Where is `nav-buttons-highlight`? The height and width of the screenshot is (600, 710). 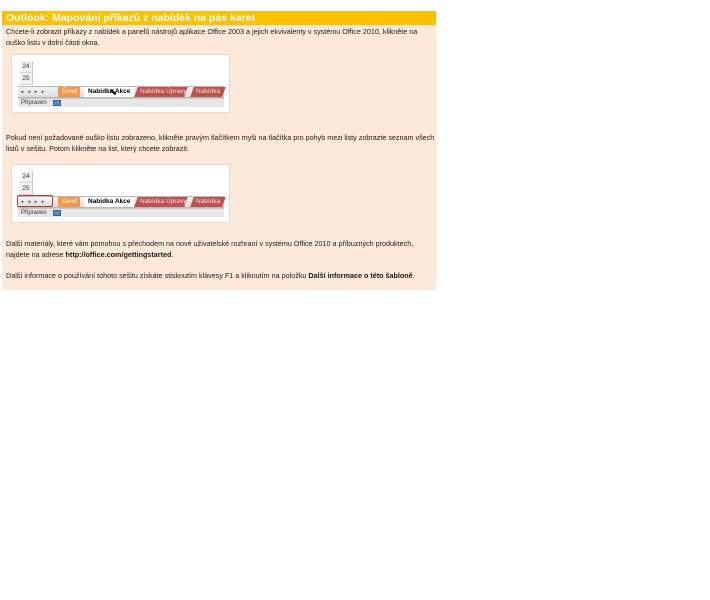
nav-buttons-highlight is located at coordinates (35, 201).